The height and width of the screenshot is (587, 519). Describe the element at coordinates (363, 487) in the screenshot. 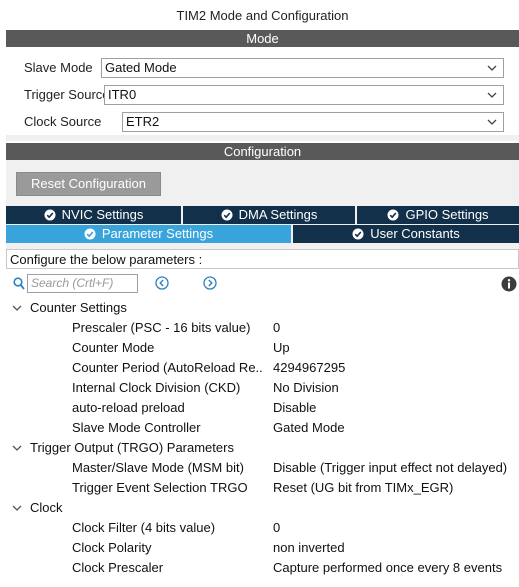

I see `param-value: Reset (UG bit from TIMx_EGR)` at that location.